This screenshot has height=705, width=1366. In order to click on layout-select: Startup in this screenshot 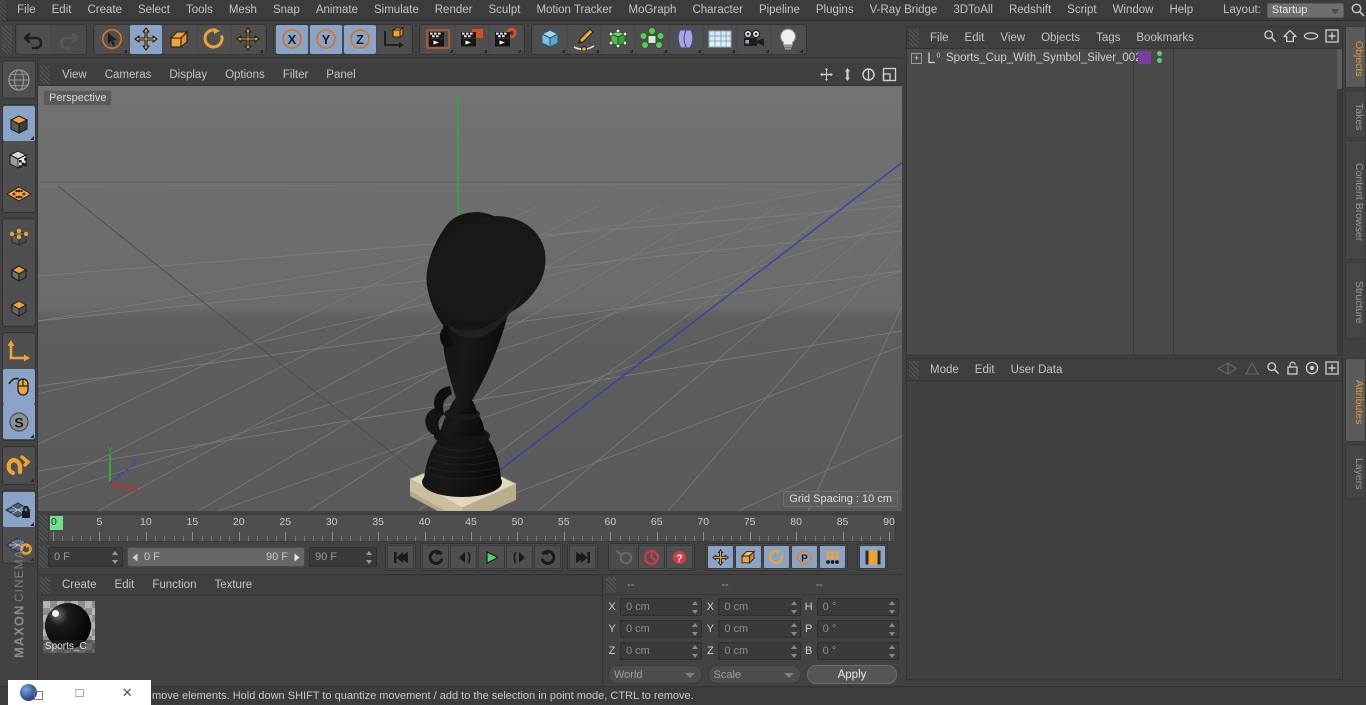, I will do `click(1305, 10)`.